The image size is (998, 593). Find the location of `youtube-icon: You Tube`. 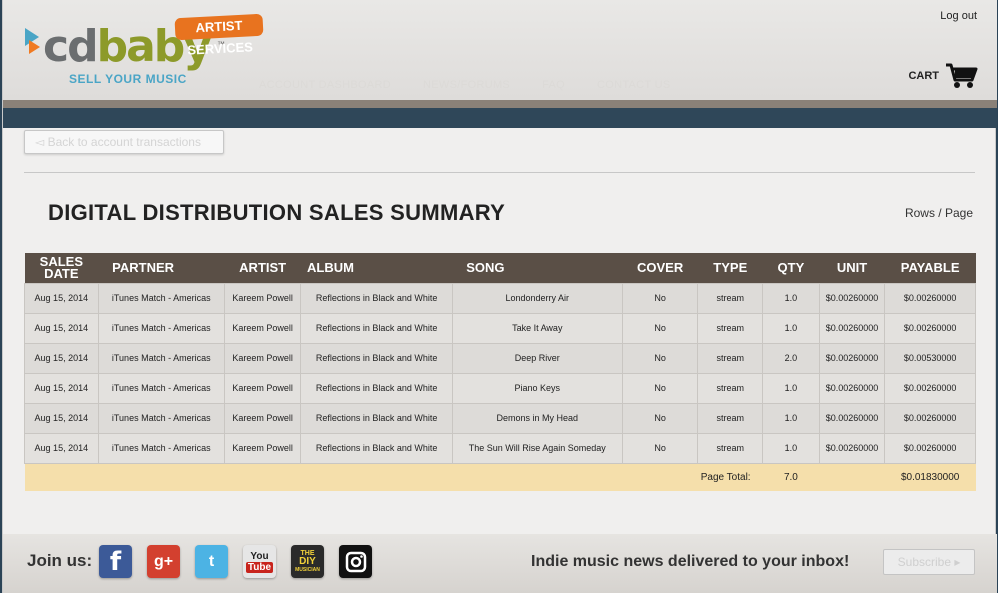

youtube-icon: You Tube is located at coordinates (259, 561).